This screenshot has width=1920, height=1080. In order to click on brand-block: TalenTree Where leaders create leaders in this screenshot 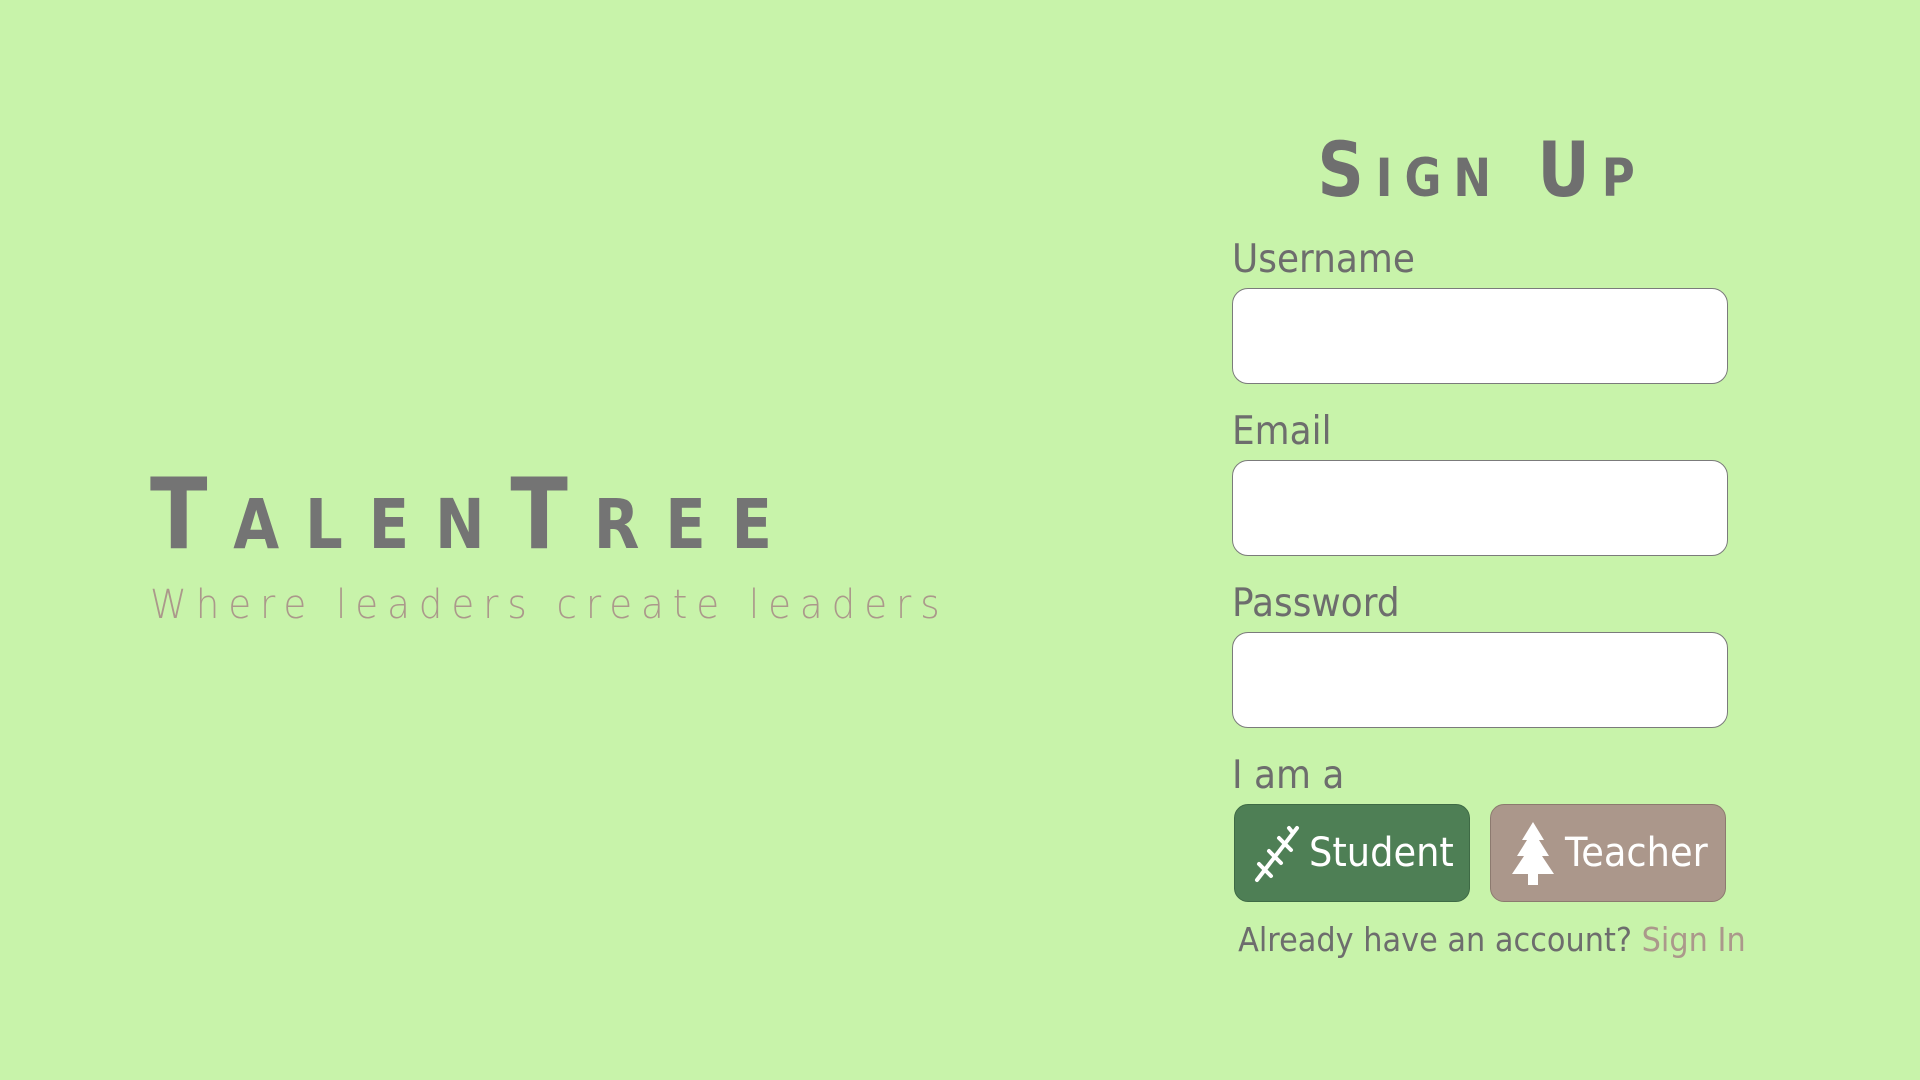, I will do `click(579, 545)`.